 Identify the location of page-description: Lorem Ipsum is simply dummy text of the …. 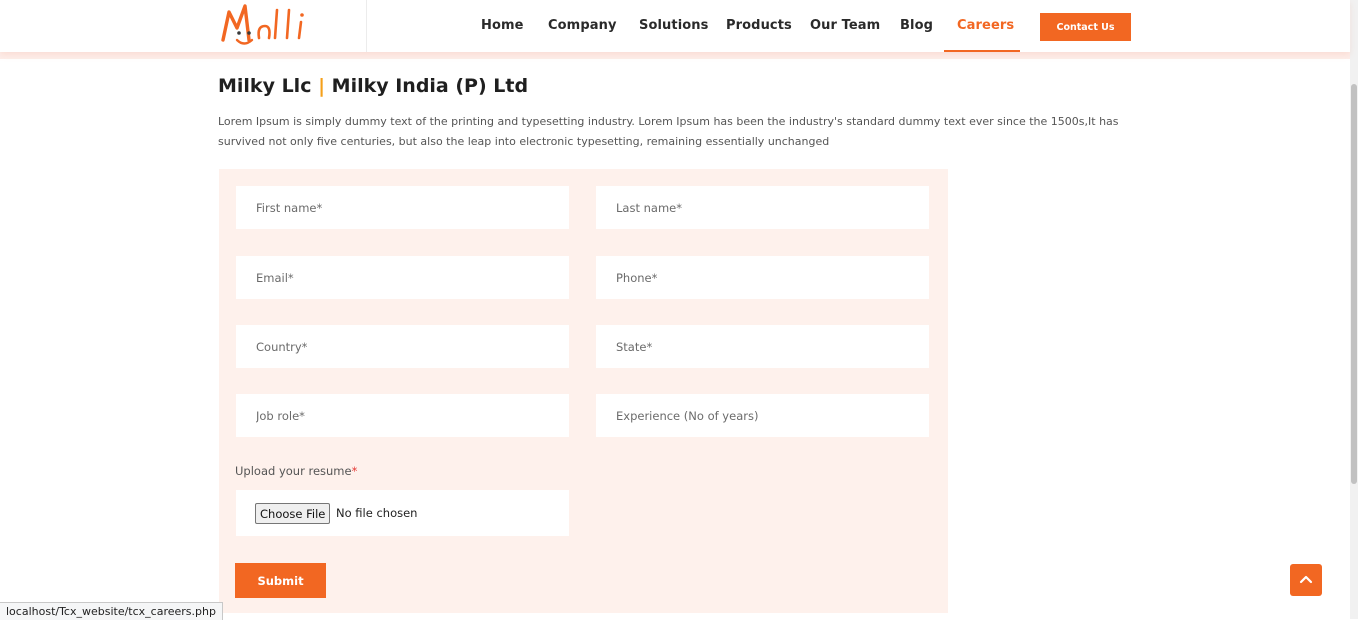
(668, 131).